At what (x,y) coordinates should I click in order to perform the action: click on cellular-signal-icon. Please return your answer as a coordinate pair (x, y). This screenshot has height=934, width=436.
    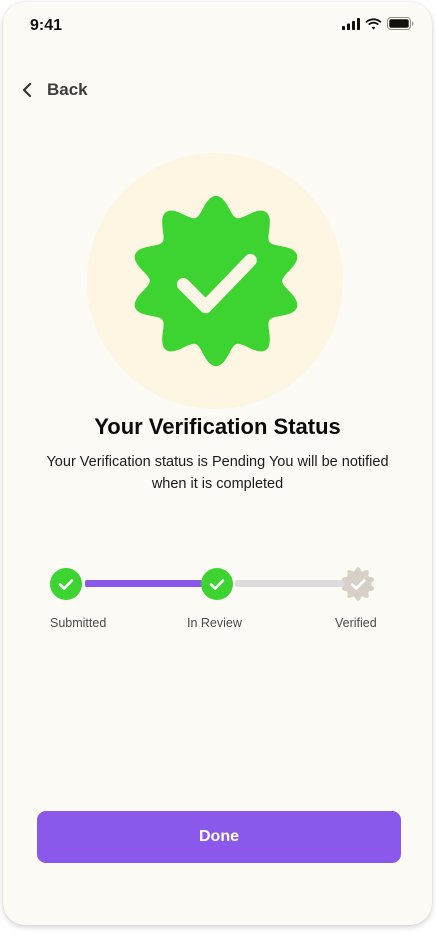
    Looking at the image, I should click on (351, 23).